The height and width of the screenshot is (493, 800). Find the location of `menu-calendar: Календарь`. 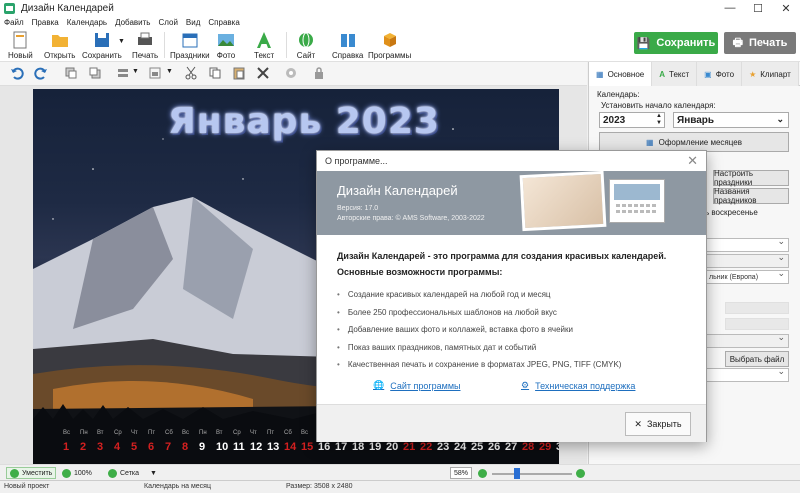

menu-calendar: Календарь is located at coordinates (87, 22).